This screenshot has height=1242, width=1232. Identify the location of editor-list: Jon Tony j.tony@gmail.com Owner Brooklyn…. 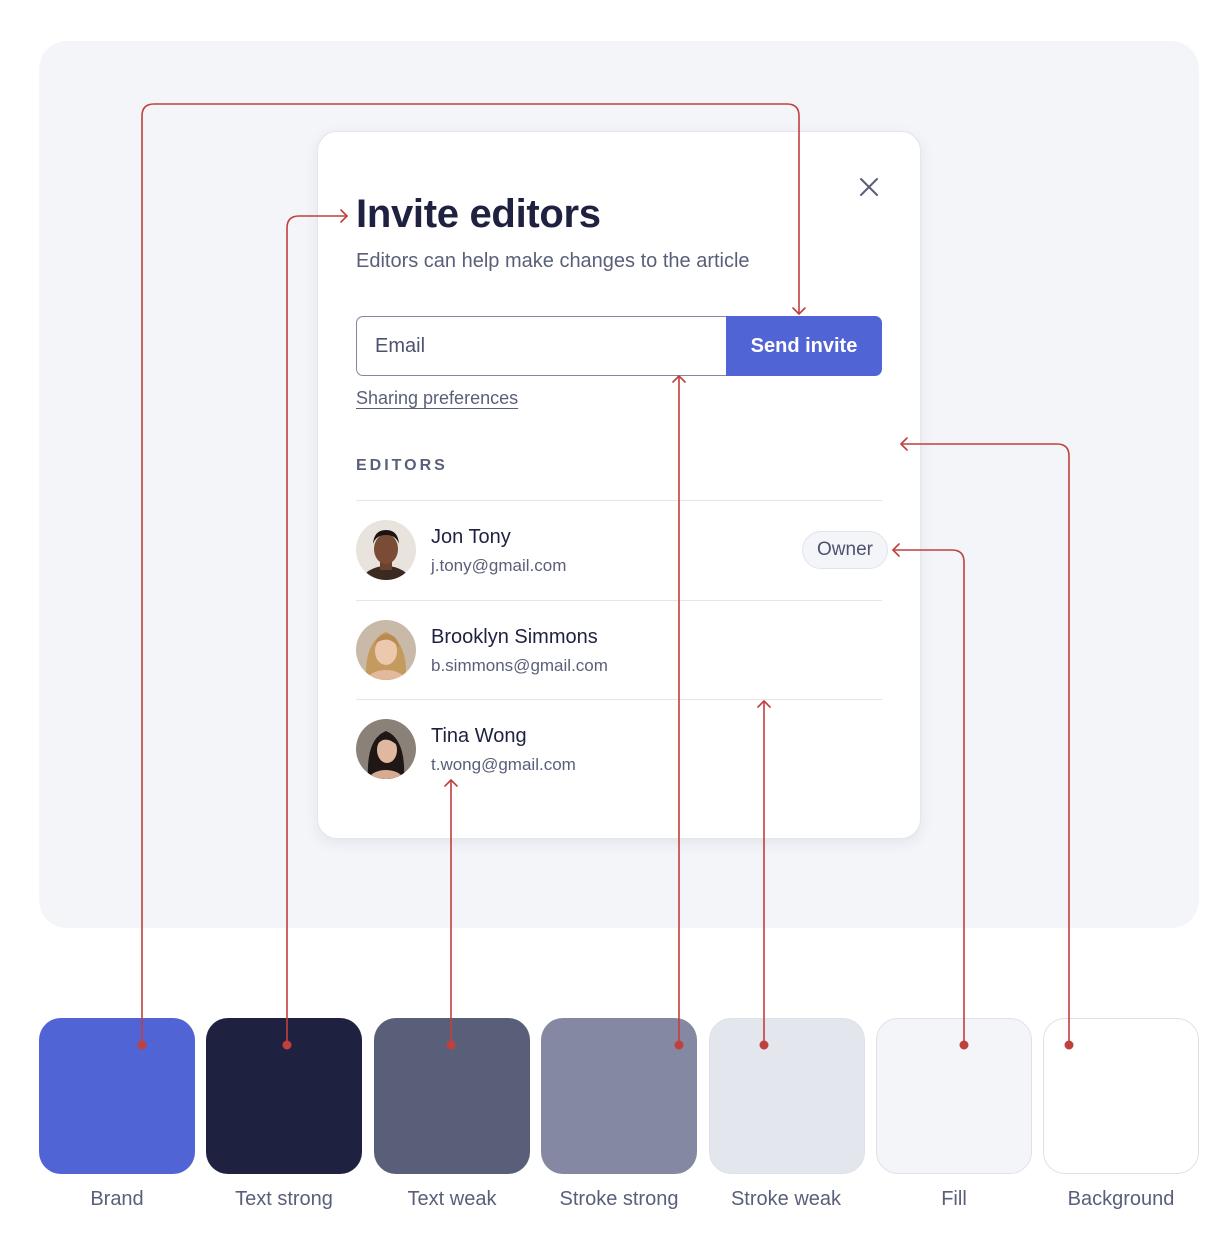
(622, 649).